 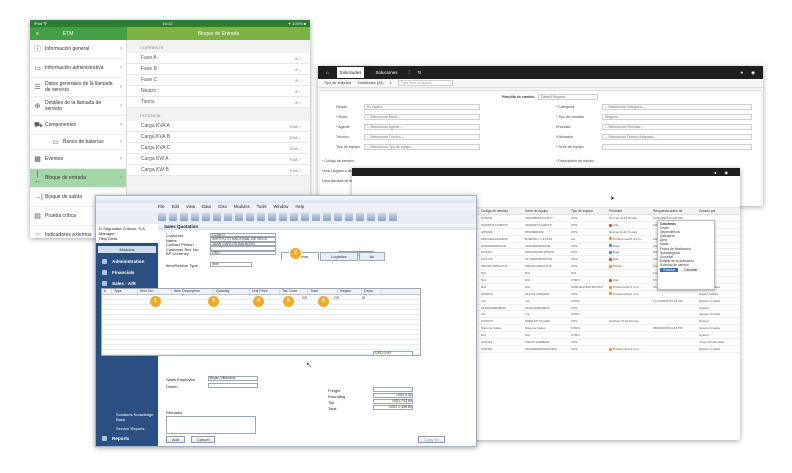 What do you see at coordinates (78, 68) in the screenshot?
I see `sidebar-item: ▭ Información administrativa ›` at bounding box center [78, 68].